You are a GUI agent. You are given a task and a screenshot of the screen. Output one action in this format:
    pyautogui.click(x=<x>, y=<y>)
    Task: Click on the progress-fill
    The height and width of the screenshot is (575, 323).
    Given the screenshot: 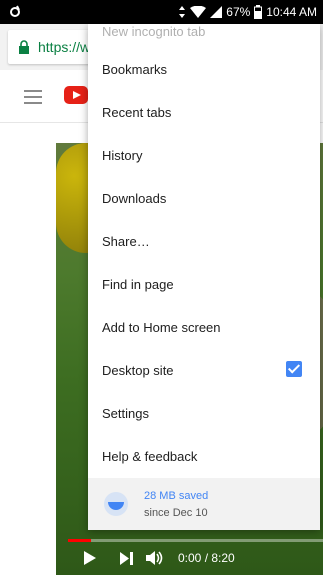 What is the action you would take?
    pyautogui.click(x=79, y=540)
    